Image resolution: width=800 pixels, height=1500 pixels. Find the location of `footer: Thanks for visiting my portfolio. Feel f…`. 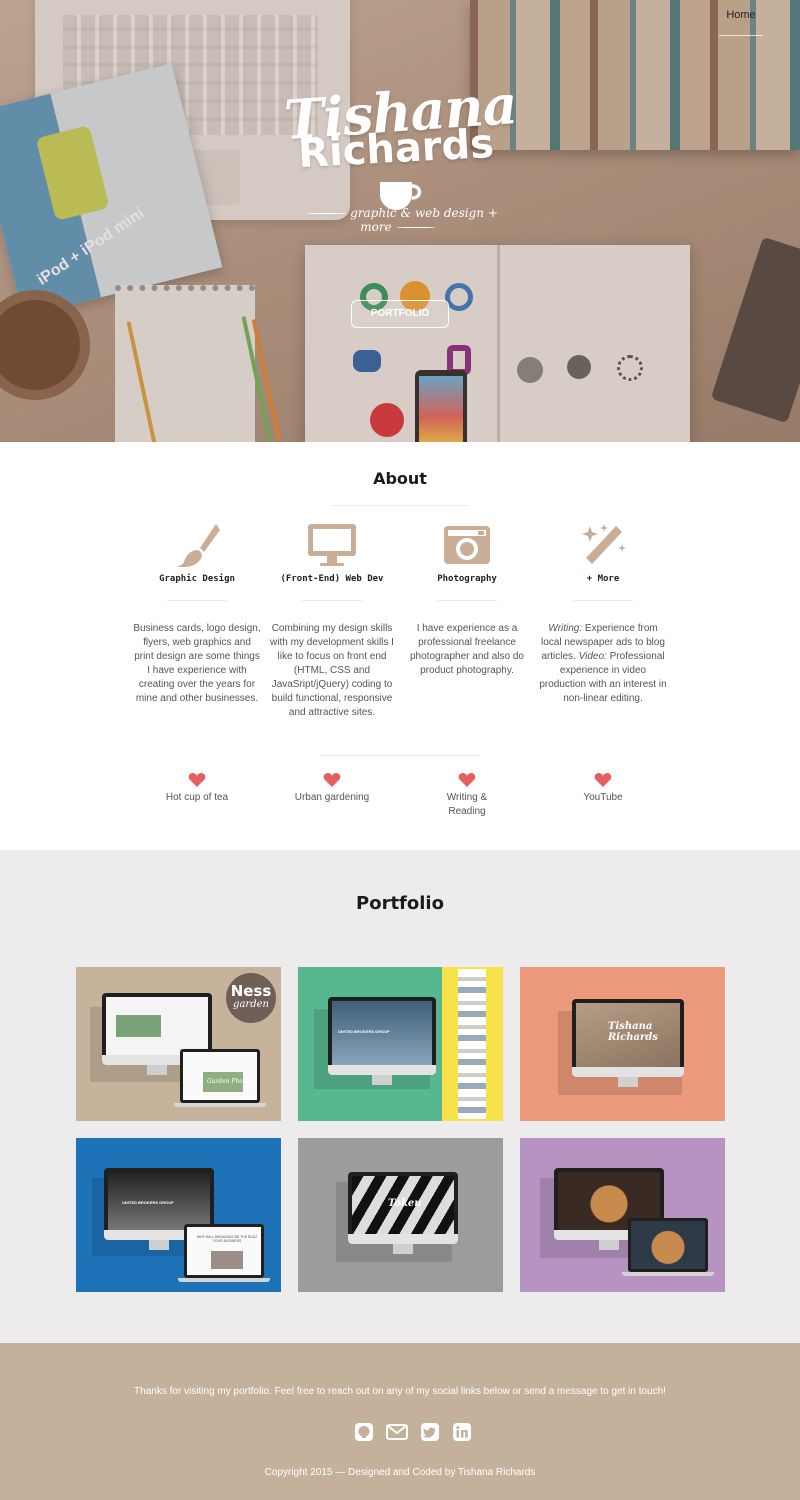

footer: Thanks for visiting my portfolio. Feel f… is located at coordinates (400, 1421).